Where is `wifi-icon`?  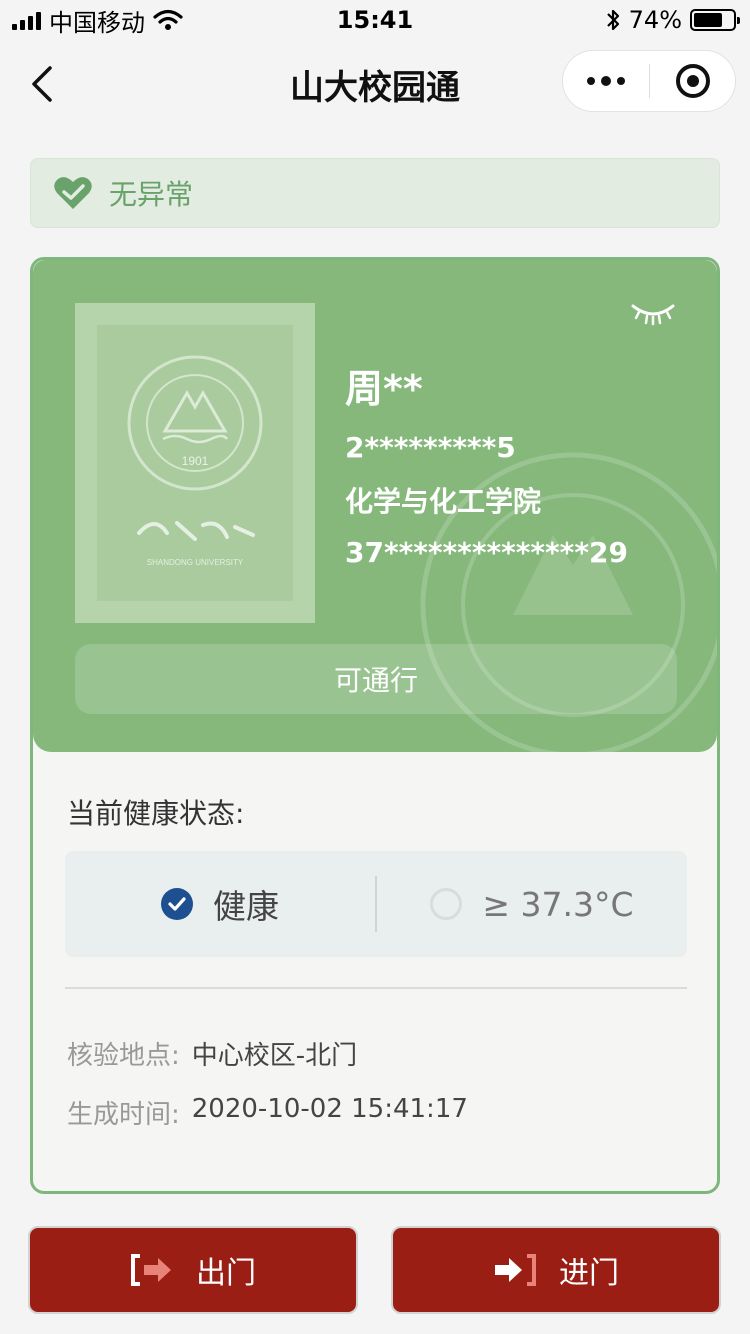 wifi-icon is located at coordinates (168, 19).